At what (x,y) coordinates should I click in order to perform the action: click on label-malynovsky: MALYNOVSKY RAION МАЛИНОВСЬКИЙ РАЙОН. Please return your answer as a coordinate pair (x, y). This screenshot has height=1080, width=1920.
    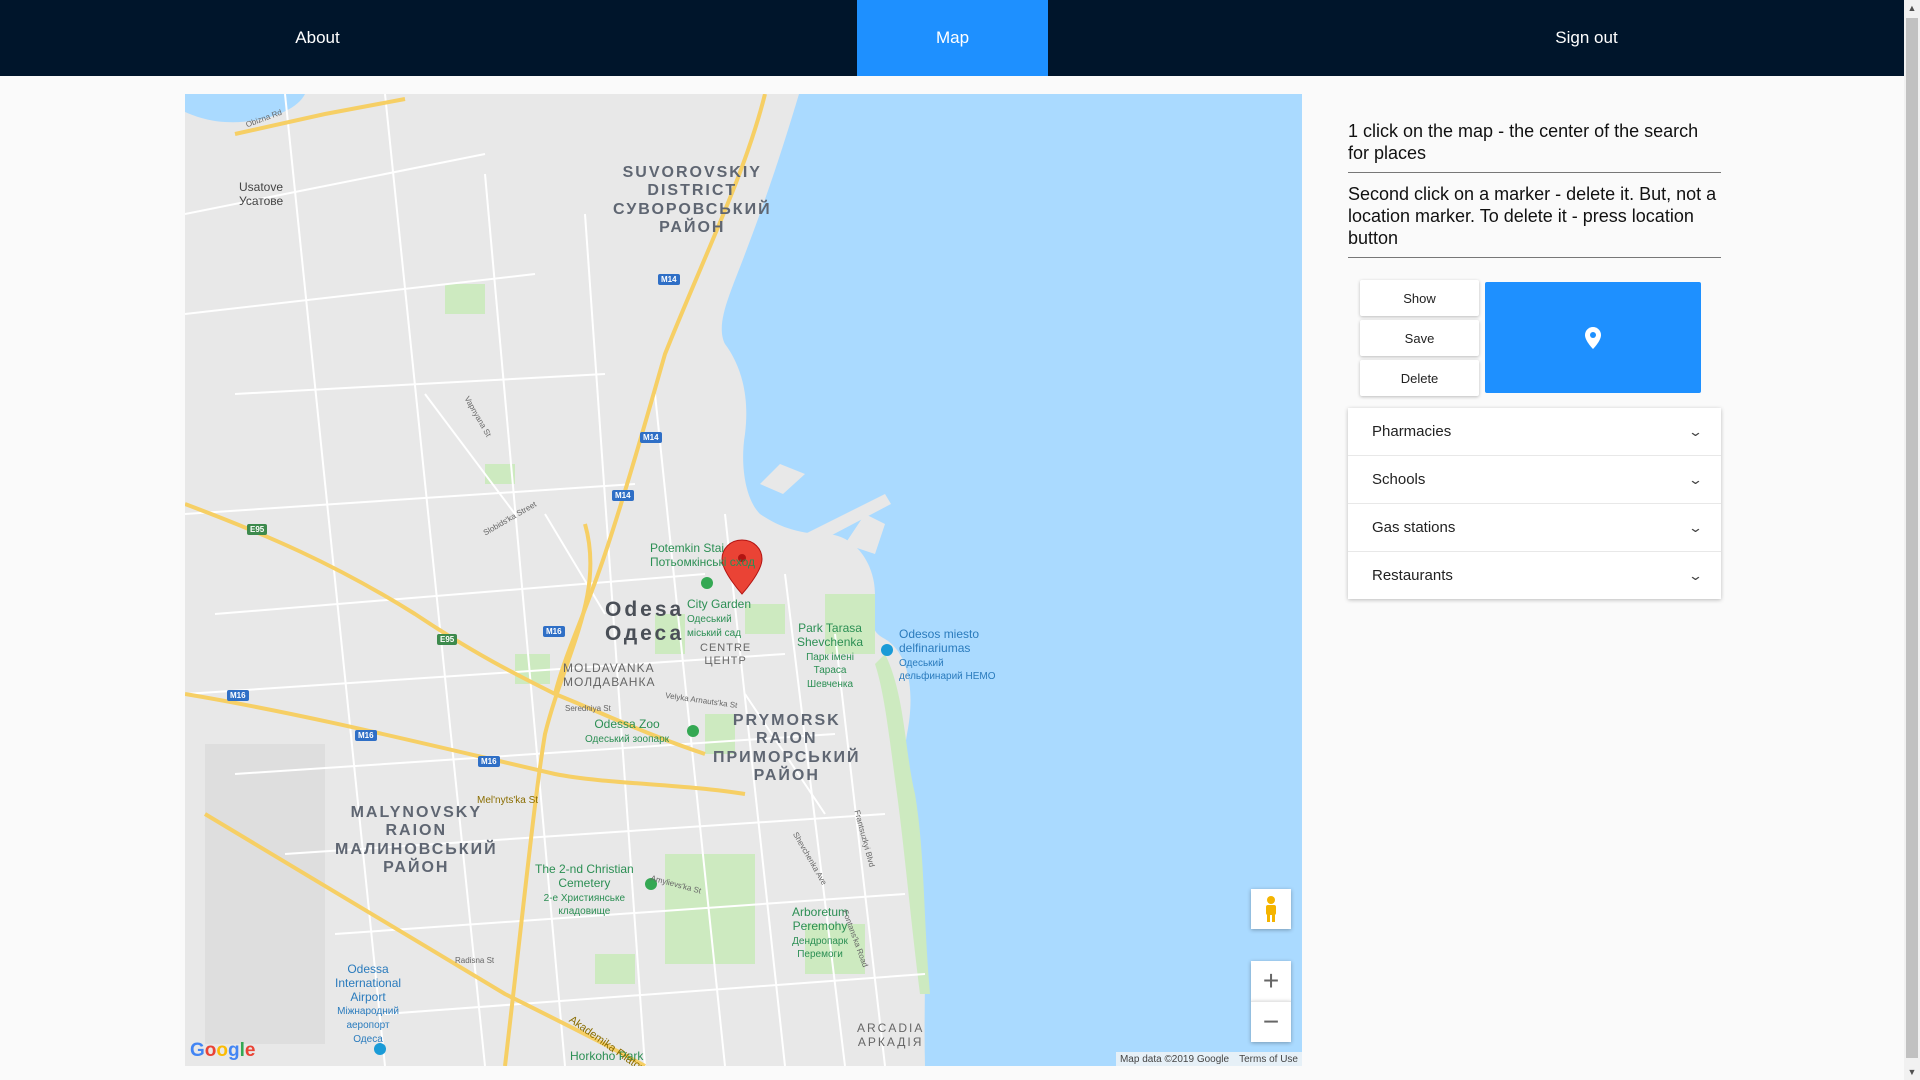
    Looking at the image, I should click on (416, 840).